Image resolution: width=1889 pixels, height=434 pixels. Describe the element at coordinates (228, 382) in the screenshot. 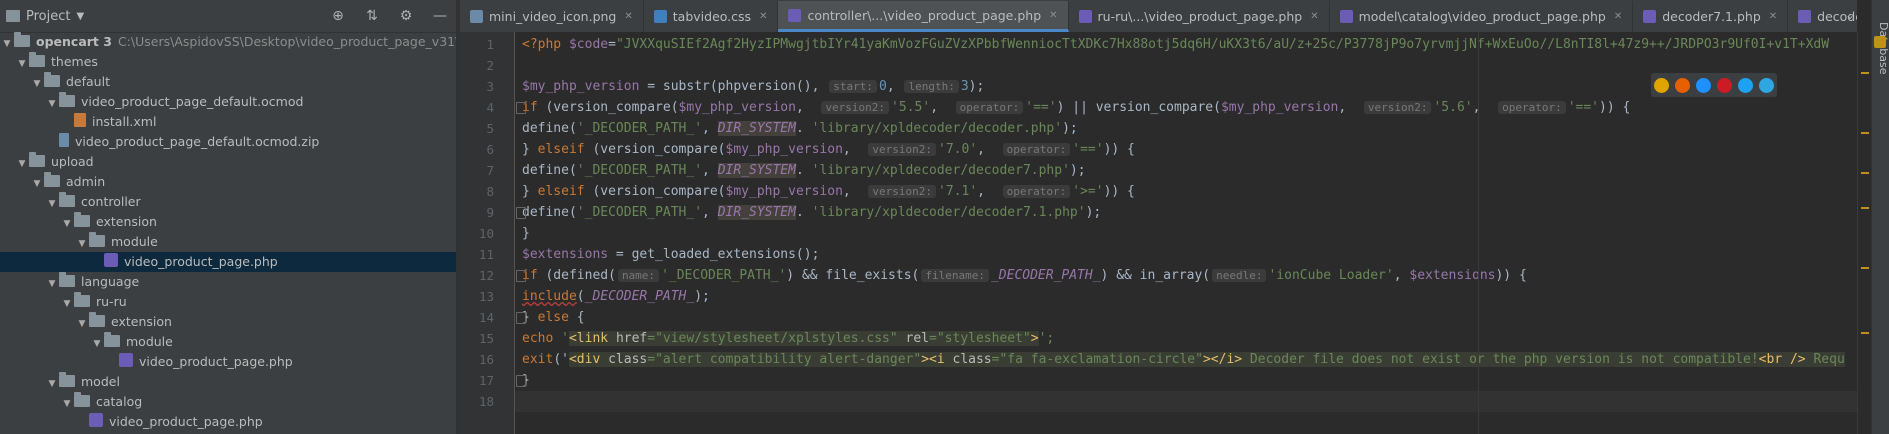

I see `tree-folder: ▼ model` at that location.